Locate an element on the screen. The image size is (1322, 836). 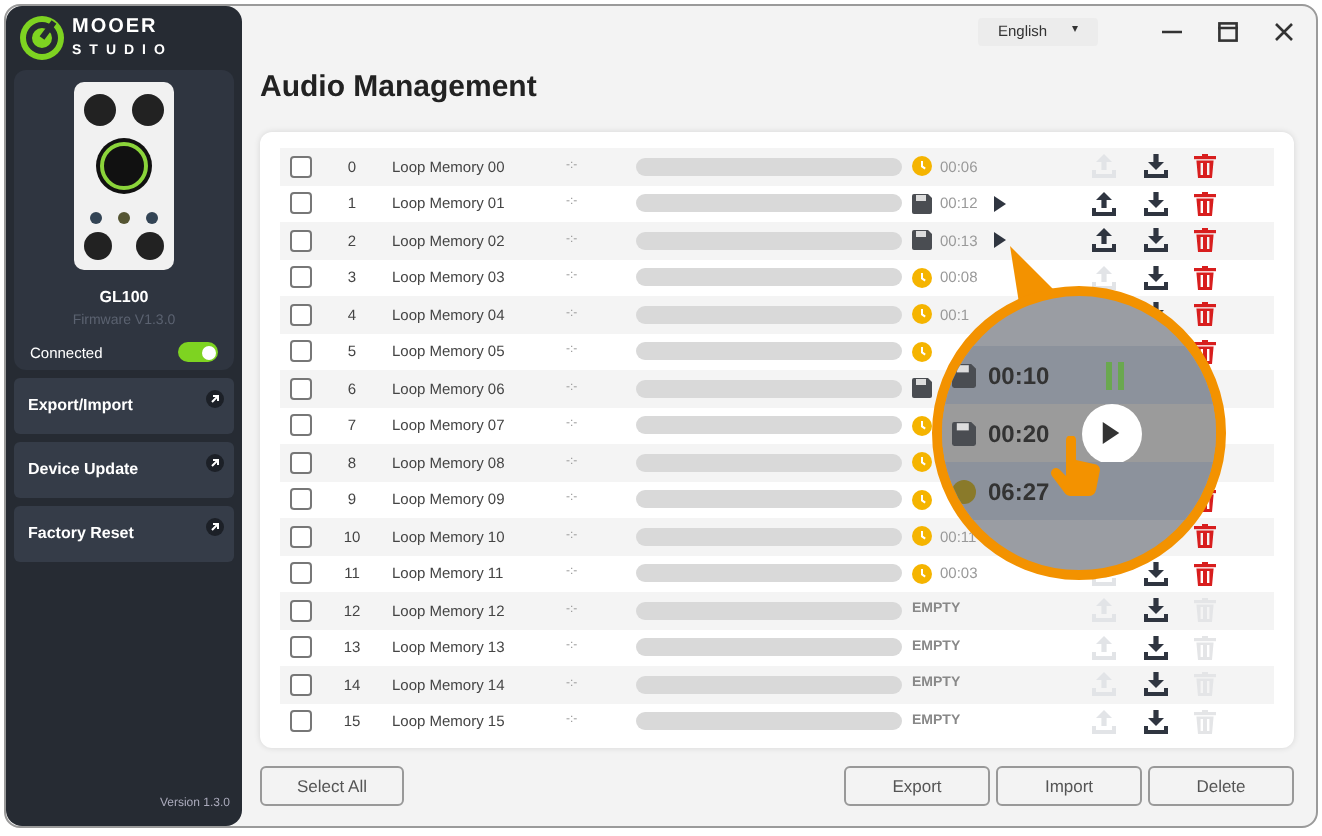
action-button: Import is located at coordinates (1069, 786).